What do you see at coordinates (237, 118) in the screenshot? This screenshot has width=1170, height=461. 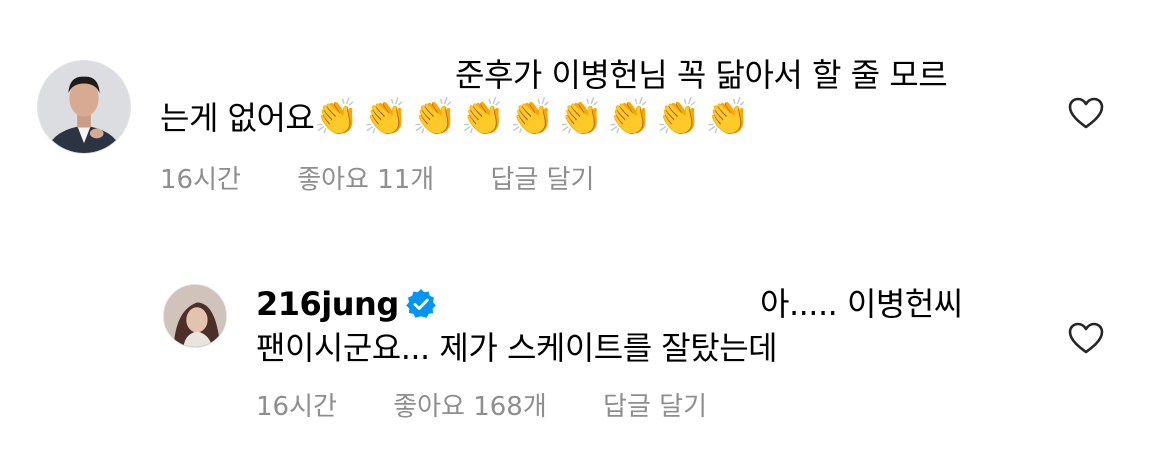 I see `comment-text: 는게 없어요` at bounding box center [237, 118].